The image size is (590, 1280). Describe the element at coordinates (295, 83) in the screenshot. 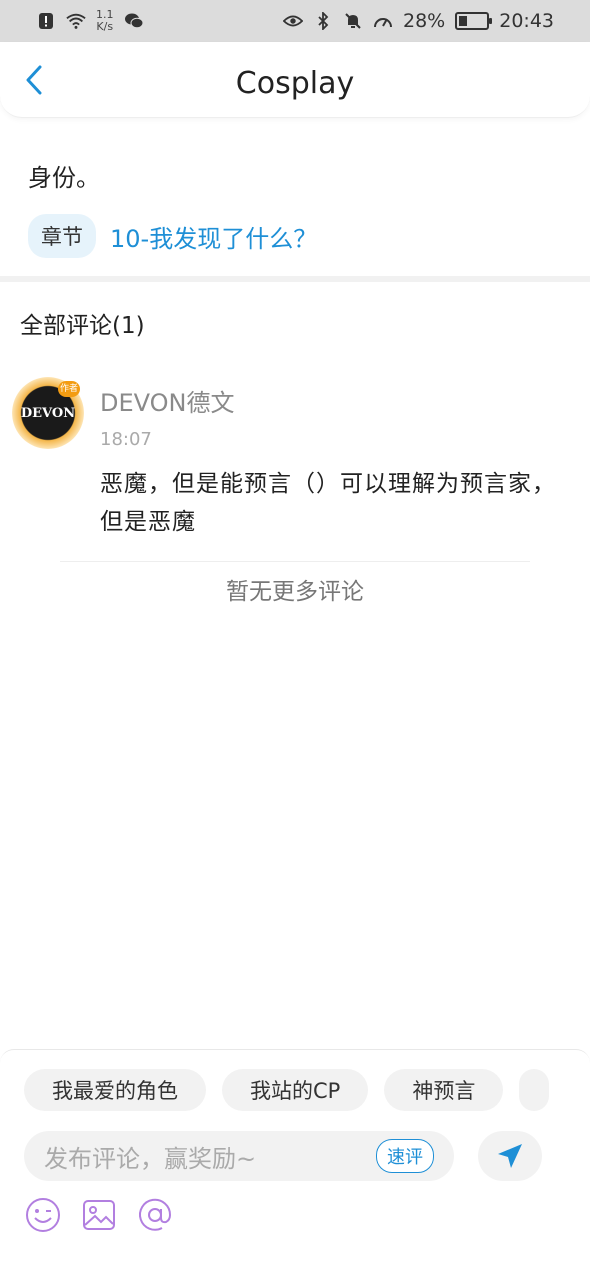

I see `page-title: Cosplay` at that location.